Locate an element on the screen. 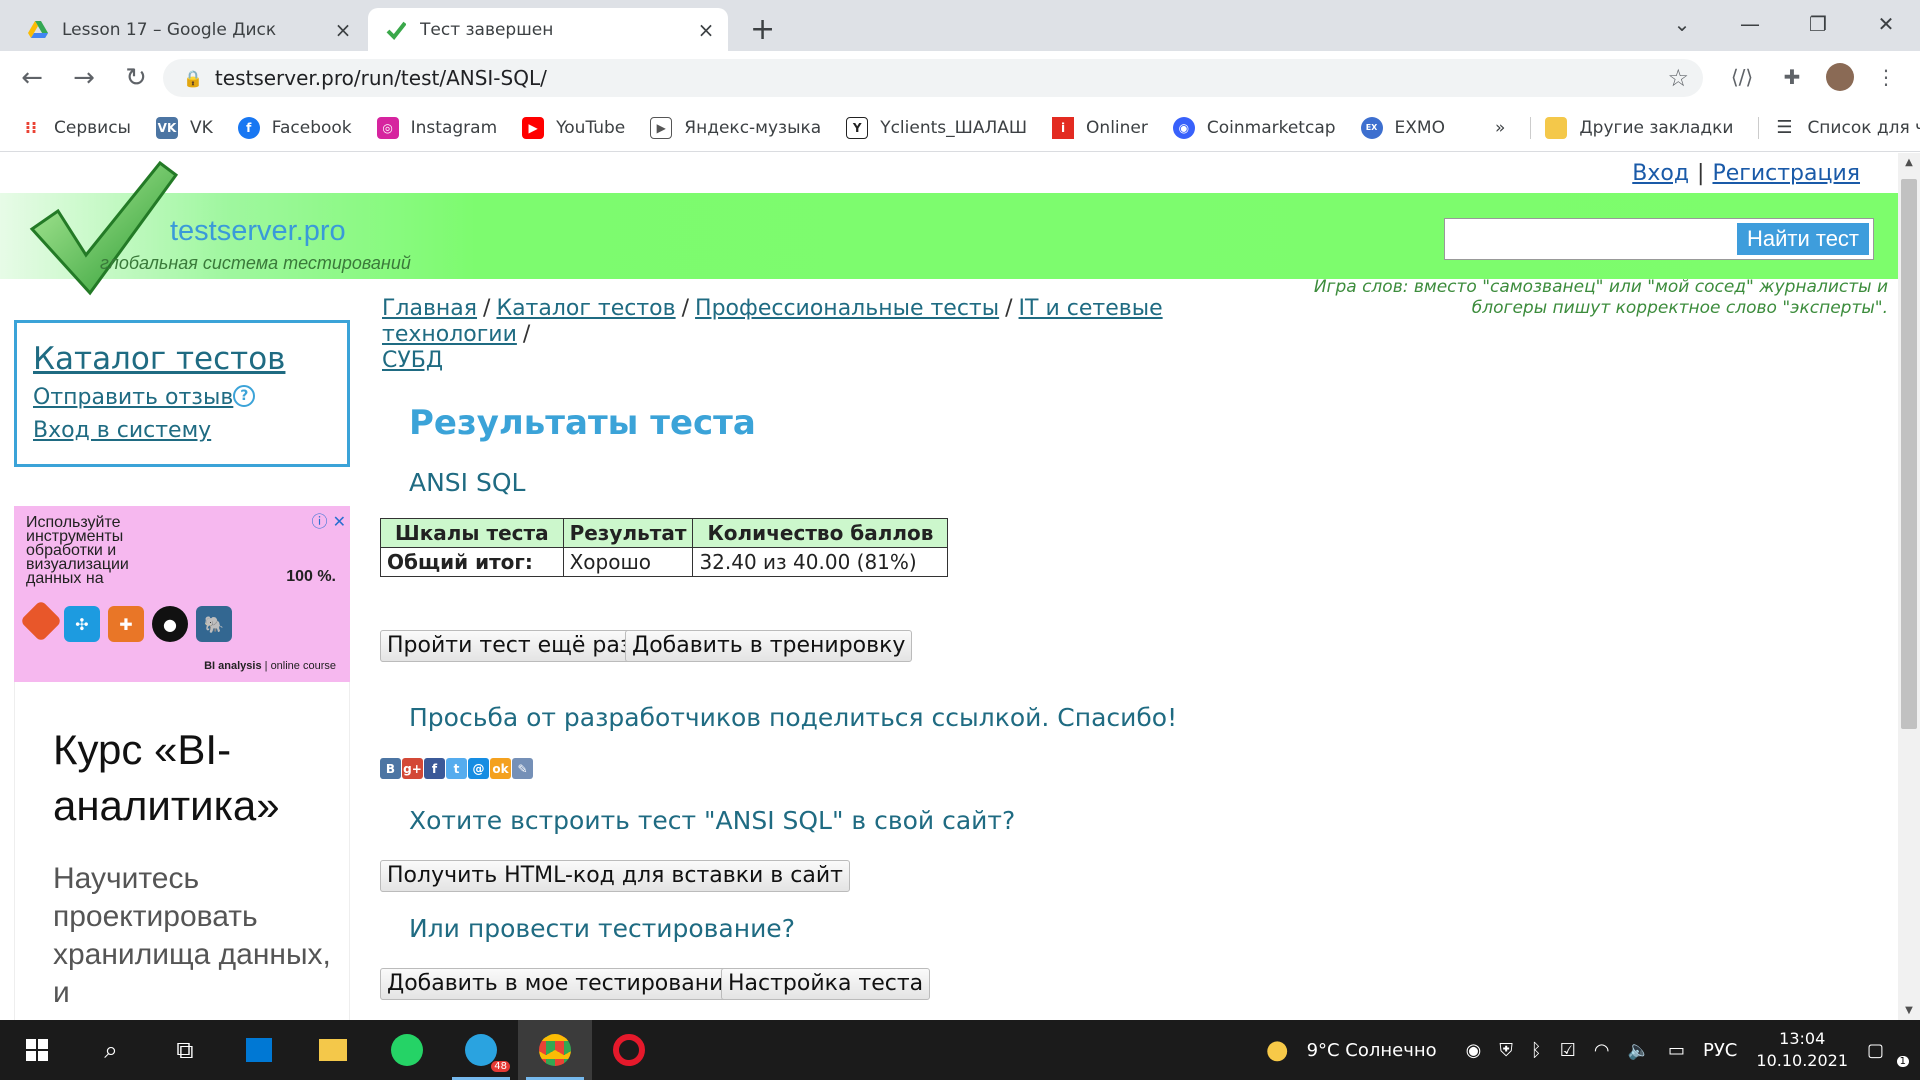 This screenshot has height=1080, width=1920. new-tab-button: + is located at coordinates (762, 29).